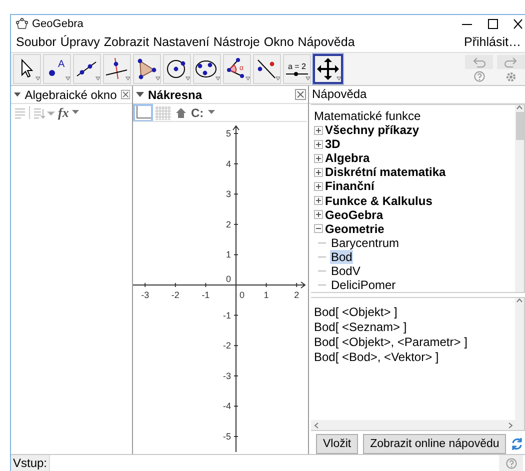 This screenshot has width=525, height=471. I want to click on scrollbar-thumb, so click(520, 126).